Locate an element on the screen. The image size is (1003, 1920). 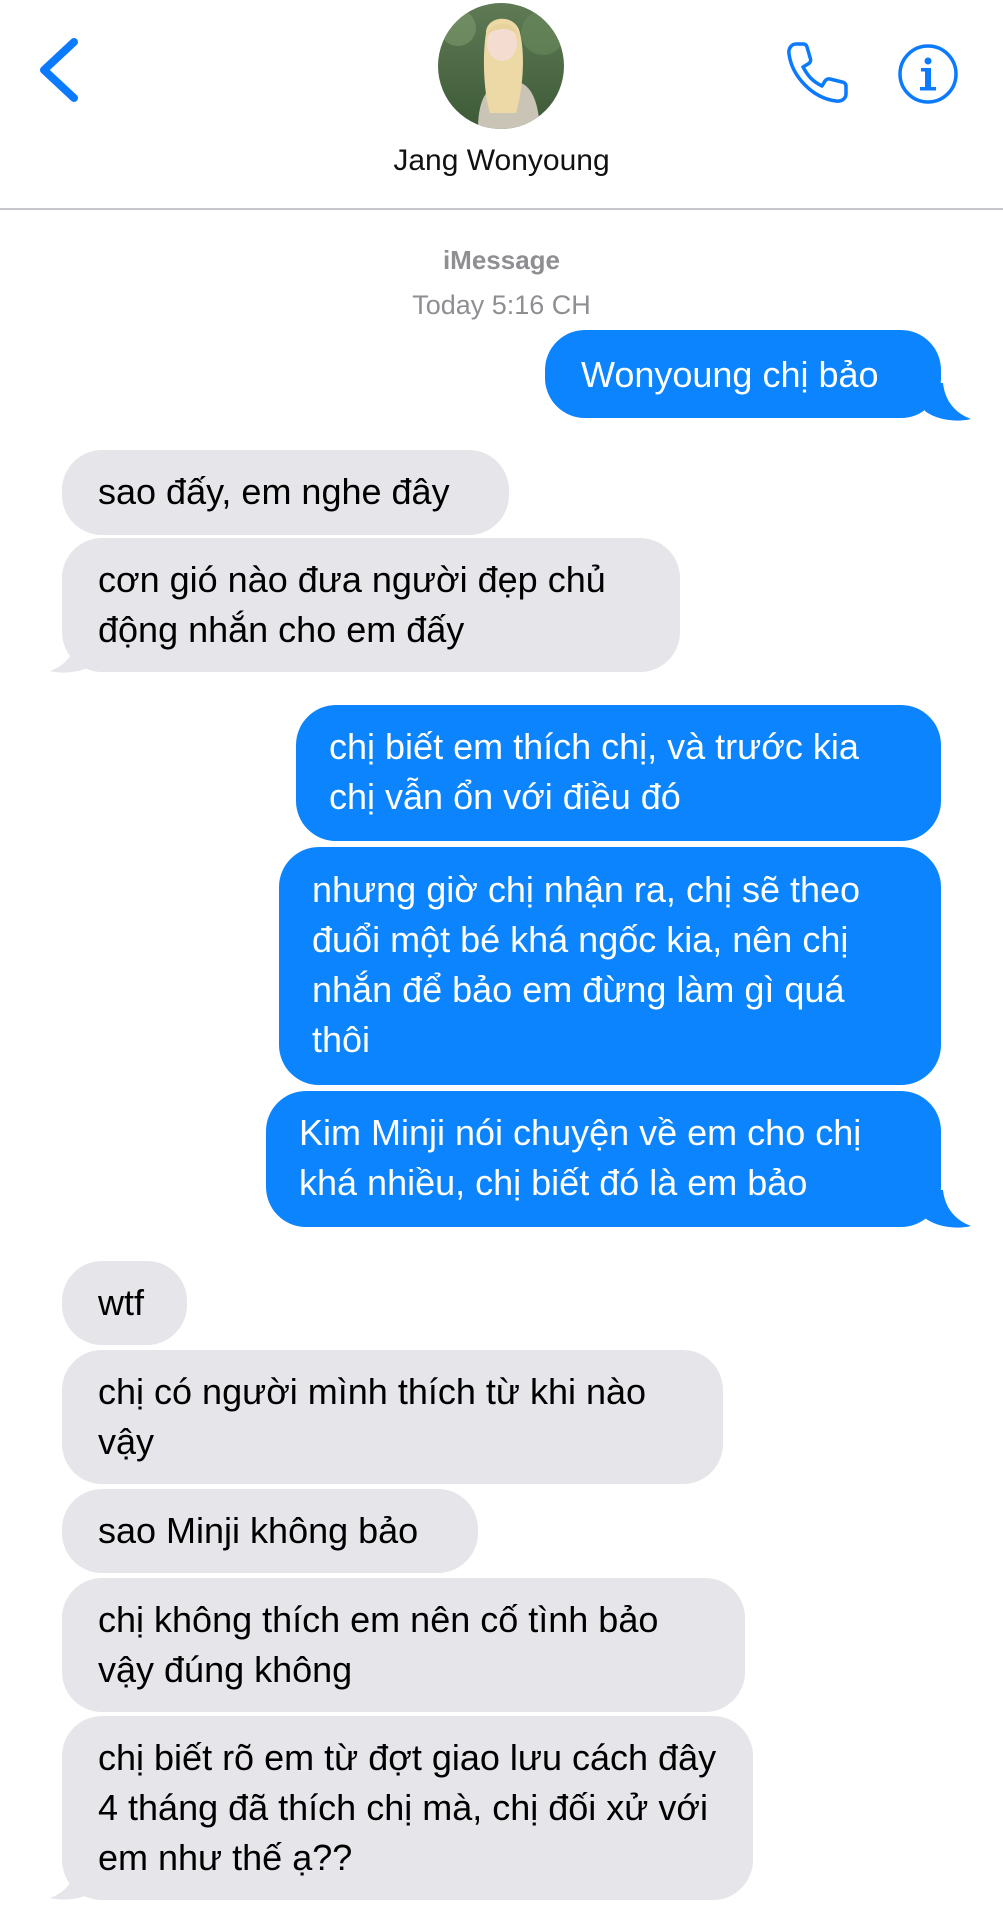
message-bubble-received: sao Minji không bảo is located at coordinates (270, 1531).